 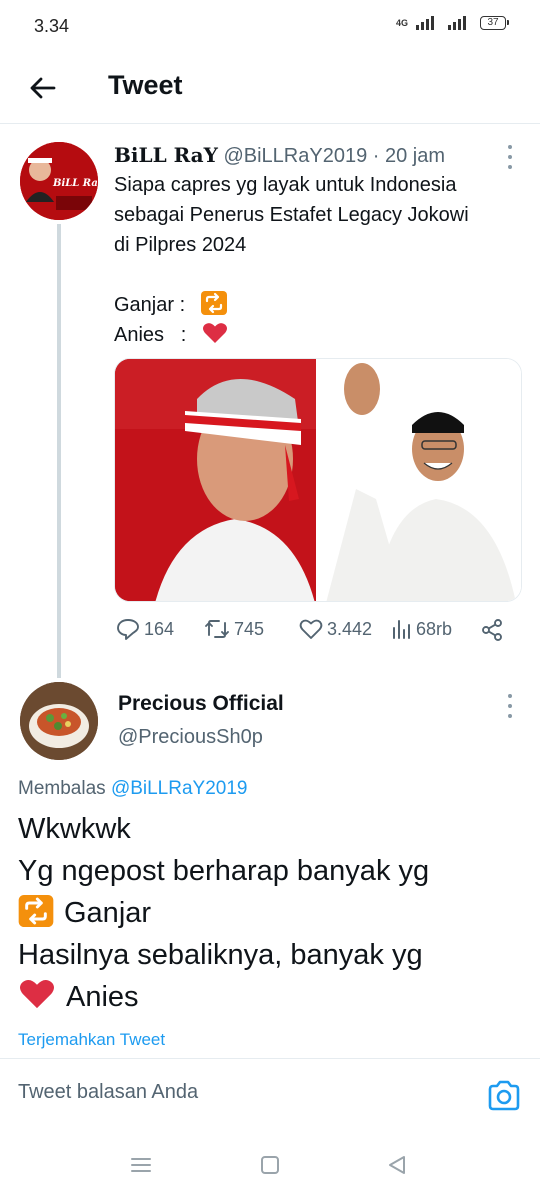 What do you see at coordinates (510, 706) in the screenshot?
I see `reply-more-options-icon` at bounding box center [510, 706].